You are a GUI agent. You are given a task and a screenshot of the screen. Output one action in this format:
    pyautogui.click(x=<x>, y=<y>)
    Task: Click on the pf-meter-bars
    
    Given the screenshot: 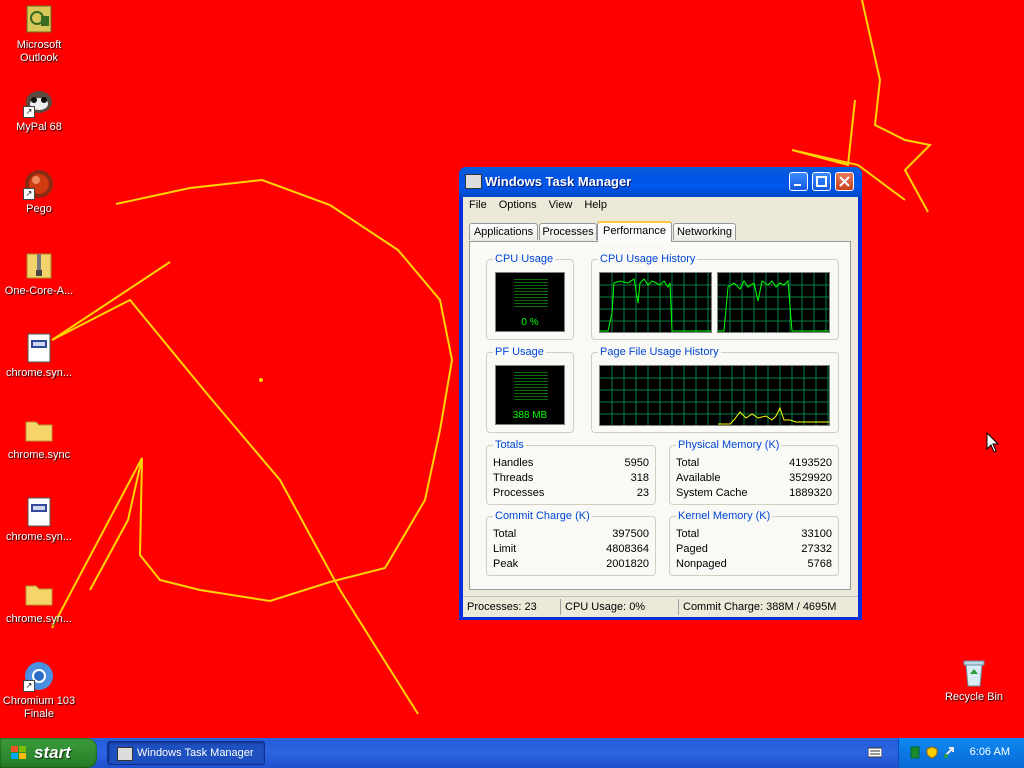 What is the action you would take?
    pyautogui.click(x=531, y=387)
    